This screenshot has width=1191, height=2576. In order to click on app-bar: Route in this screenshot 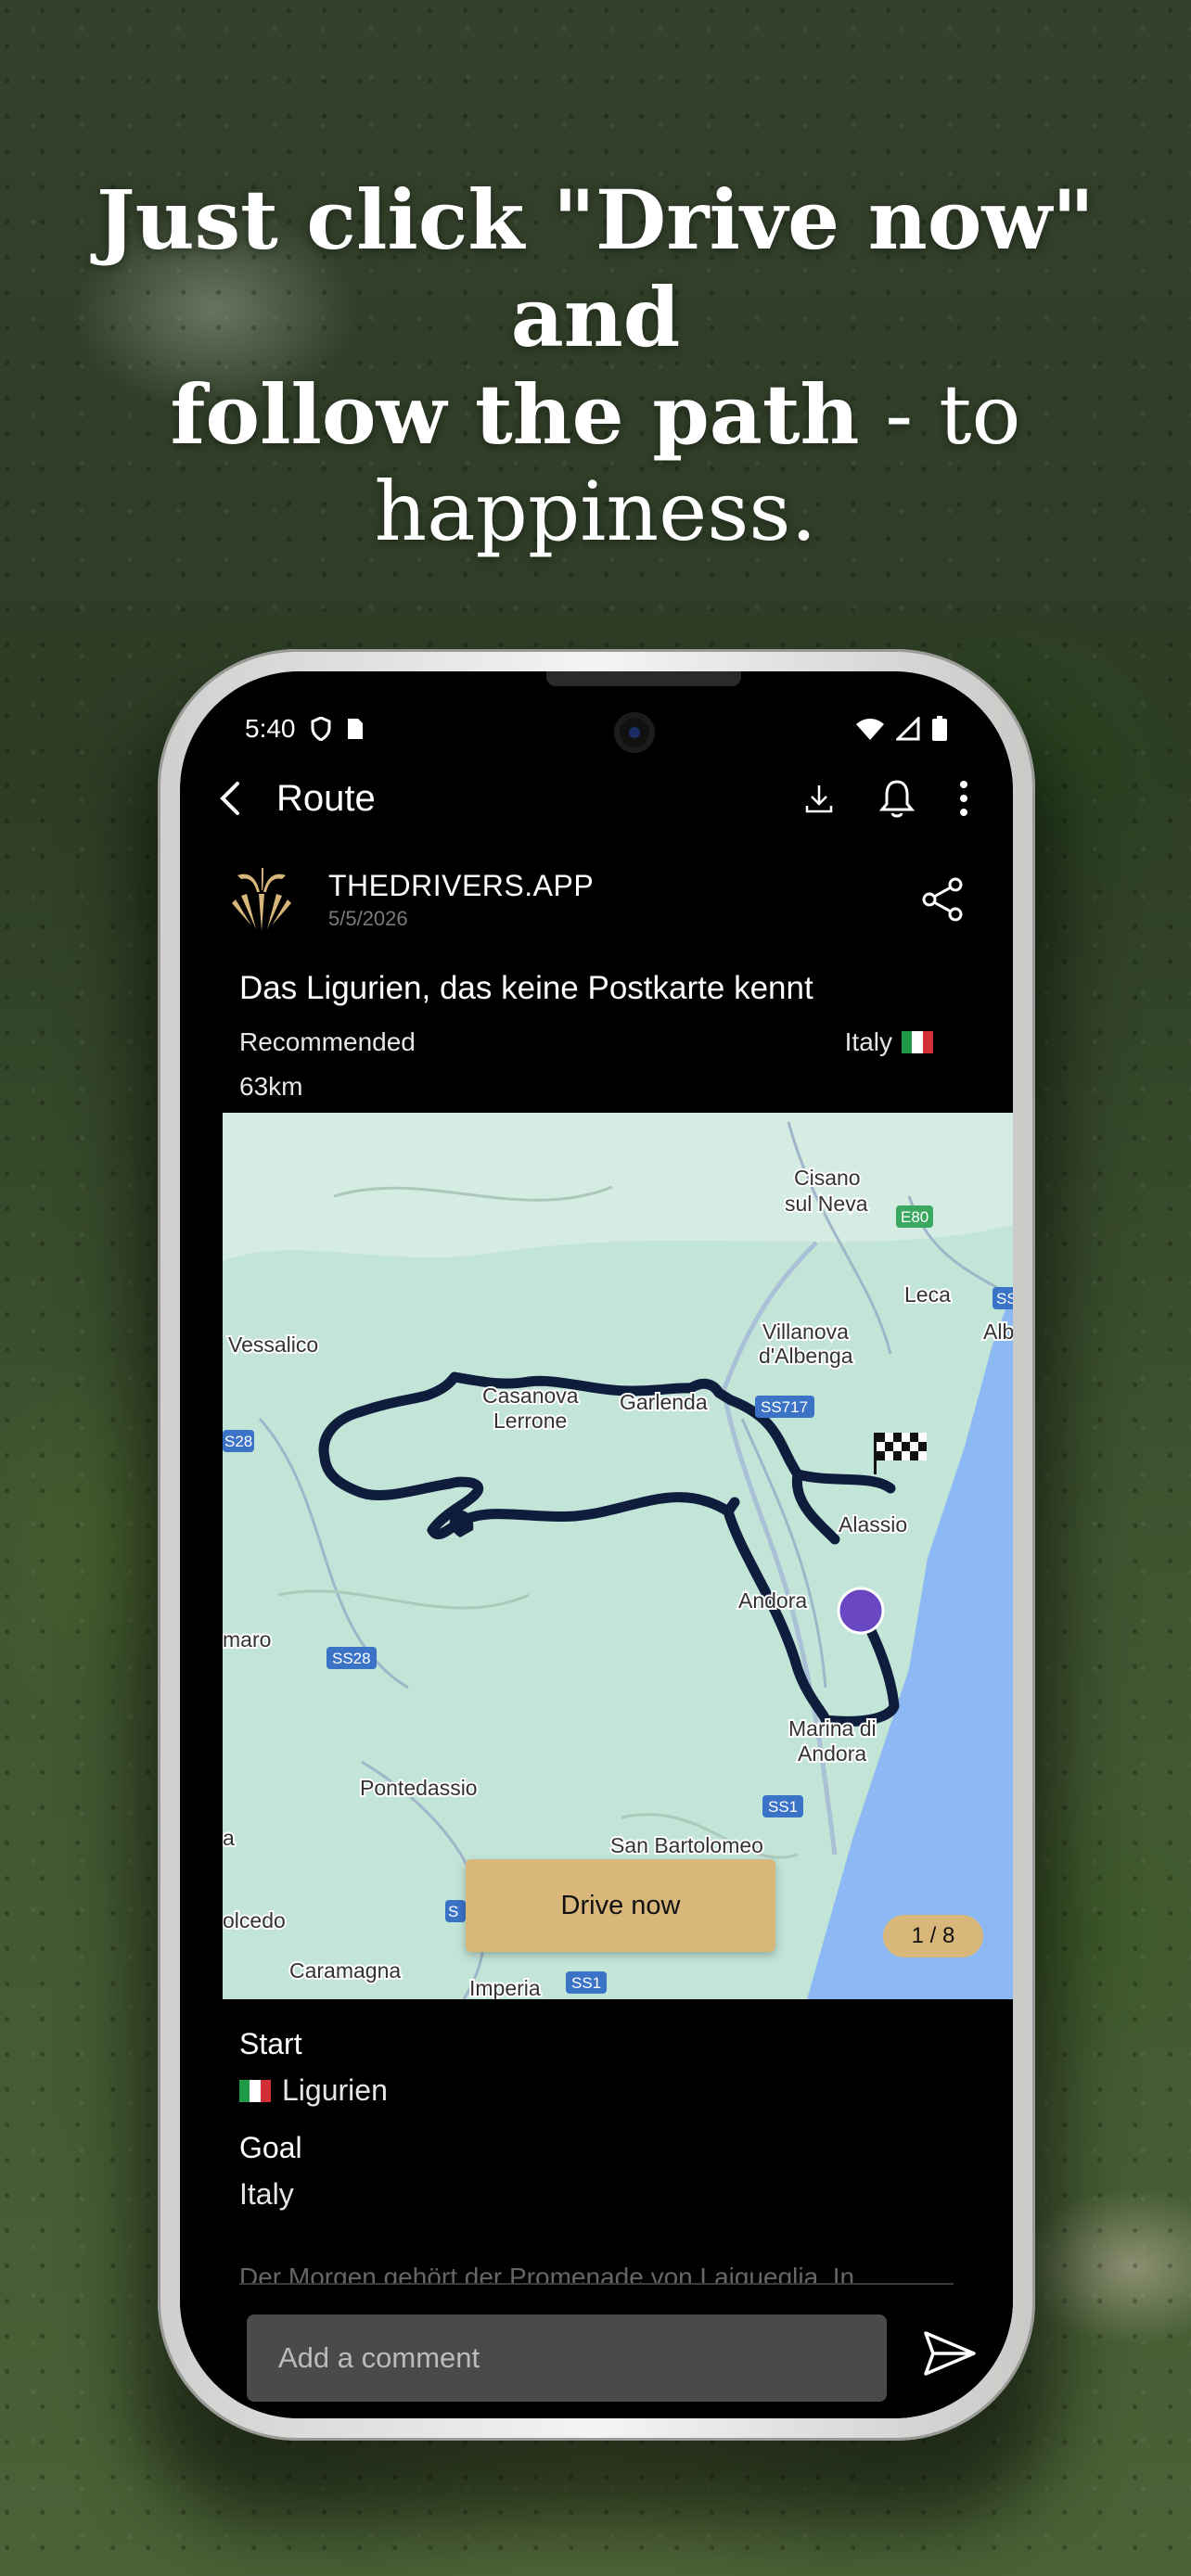, I will do `click(597, 799)`.